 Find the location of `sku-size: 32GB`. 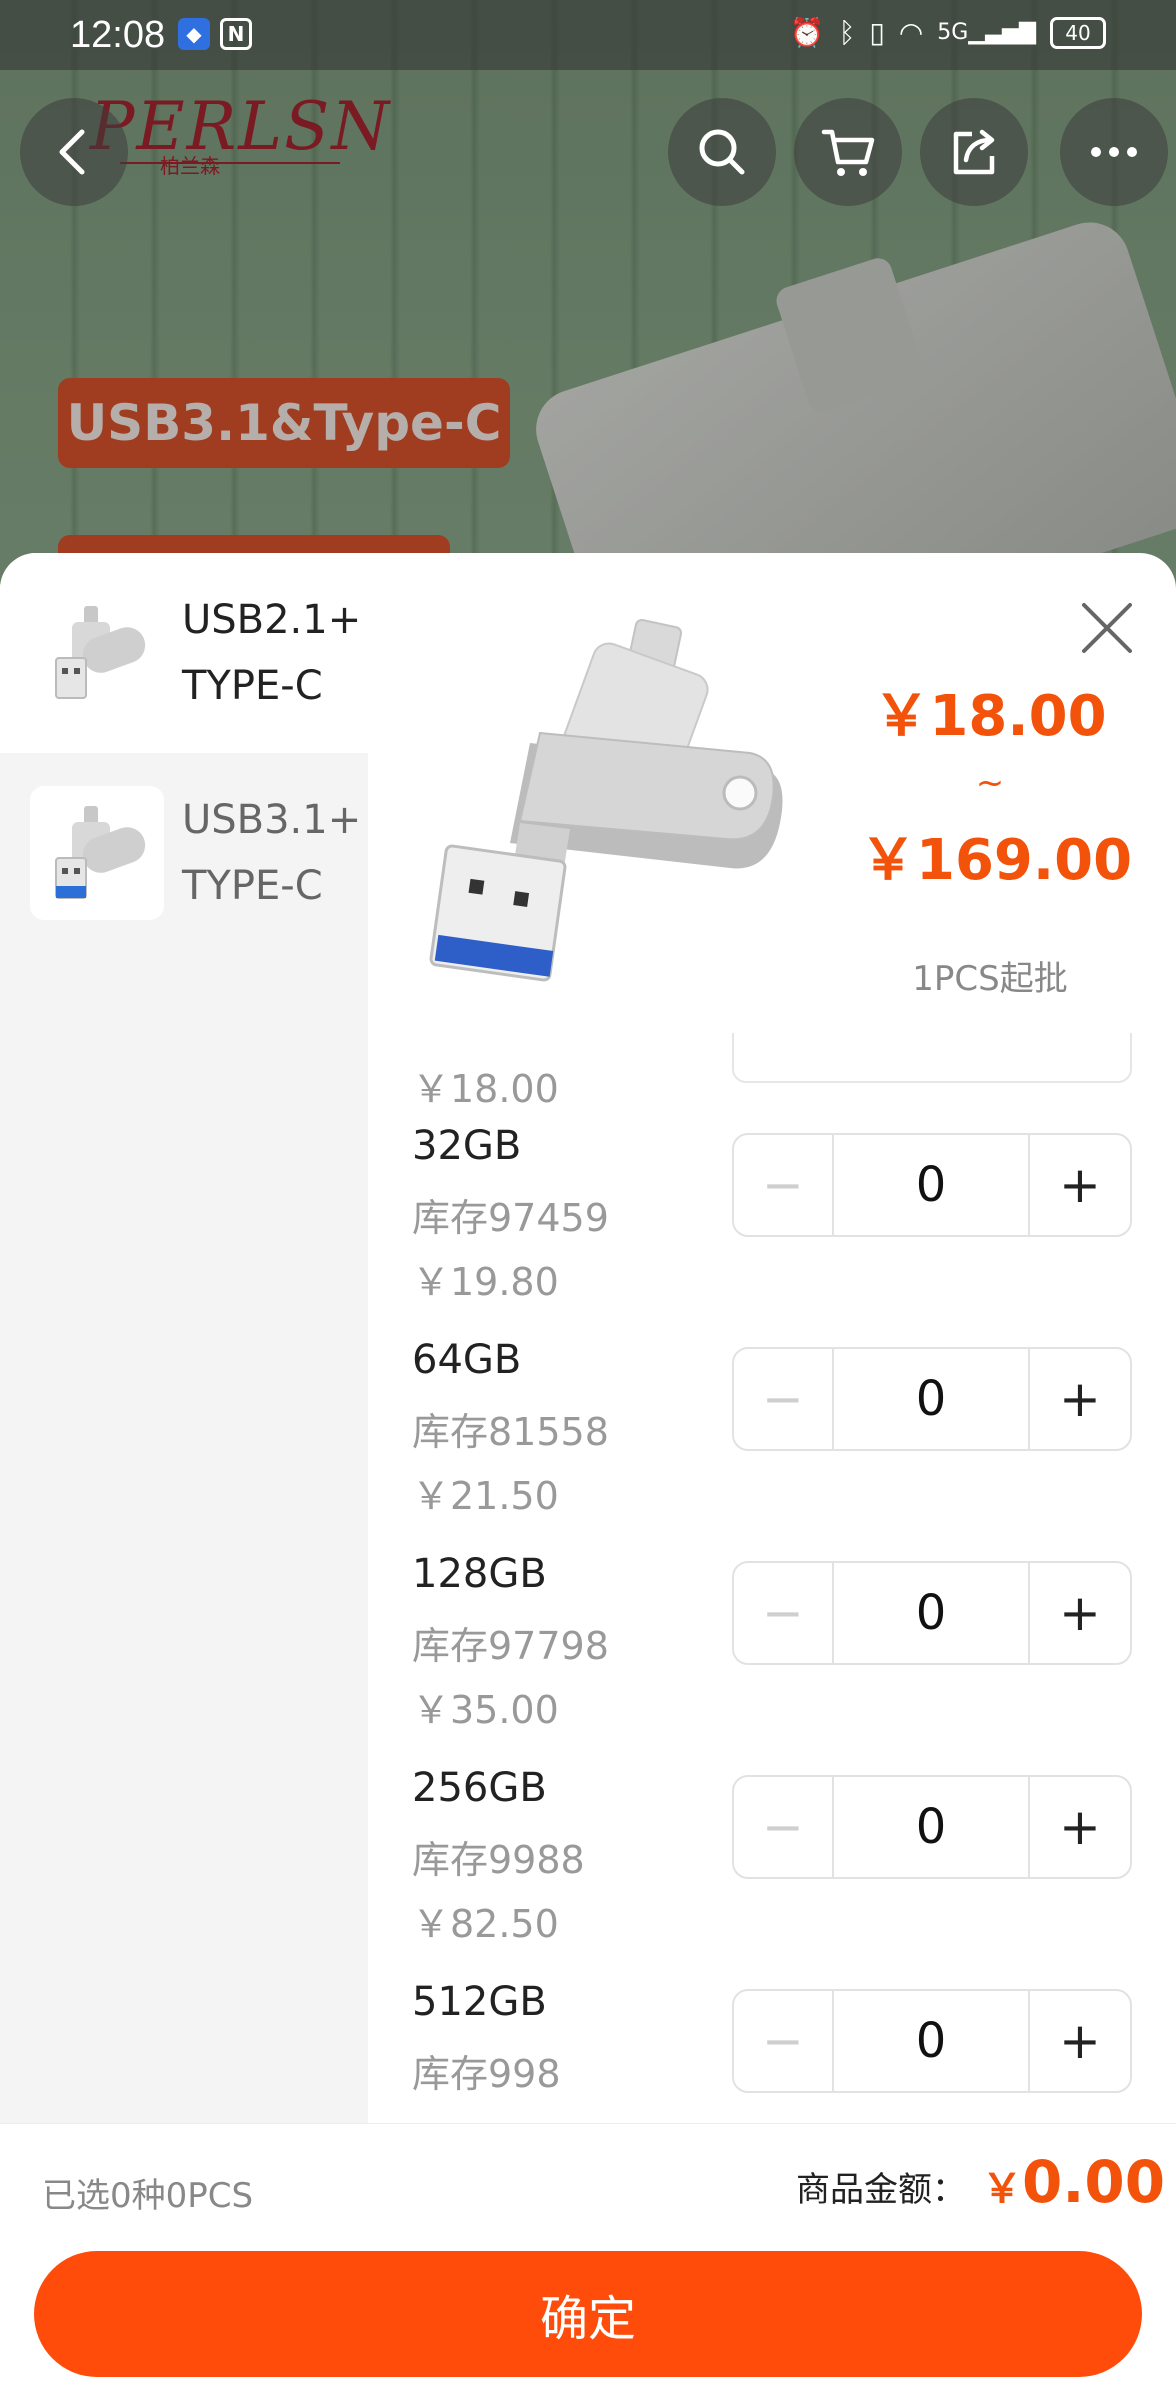

sku-size: 32GB is located at coordinates (467, 1146).